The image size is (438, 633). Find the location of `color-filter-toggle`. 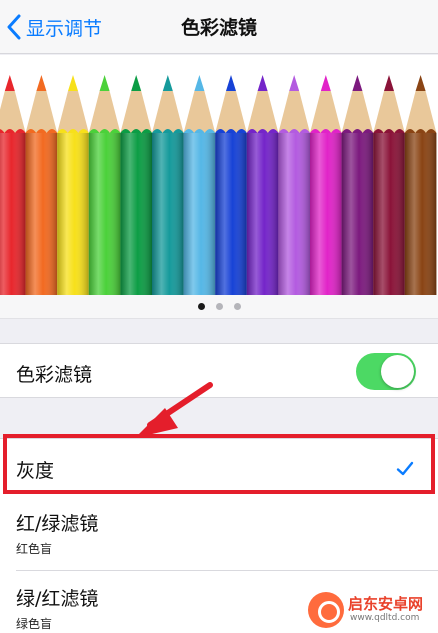

color-filter-toggle is located at coordinates (386, 371).